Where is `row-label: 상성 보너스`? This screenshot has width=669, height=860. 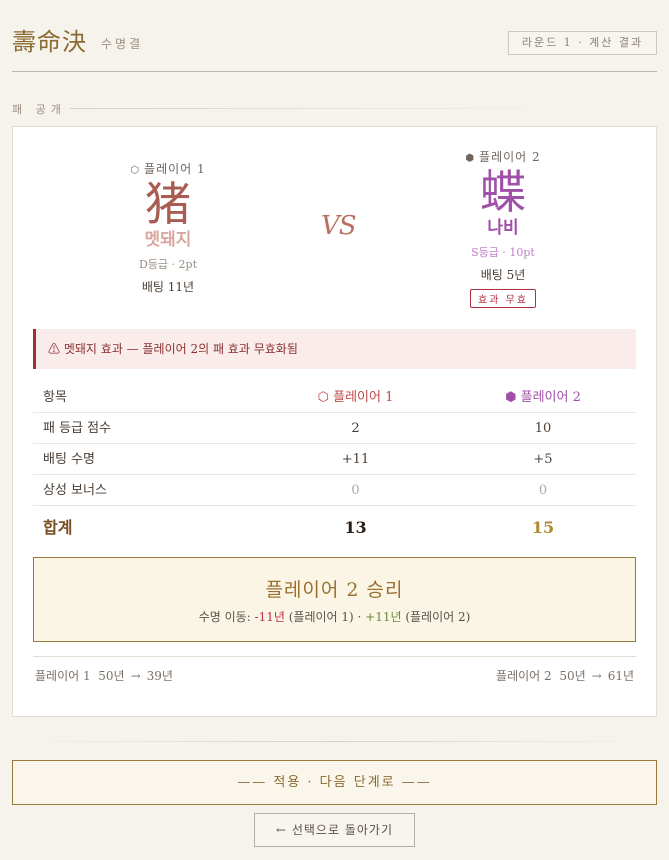 row-label: 상성 보너스 is located at coordinates (75, 490).